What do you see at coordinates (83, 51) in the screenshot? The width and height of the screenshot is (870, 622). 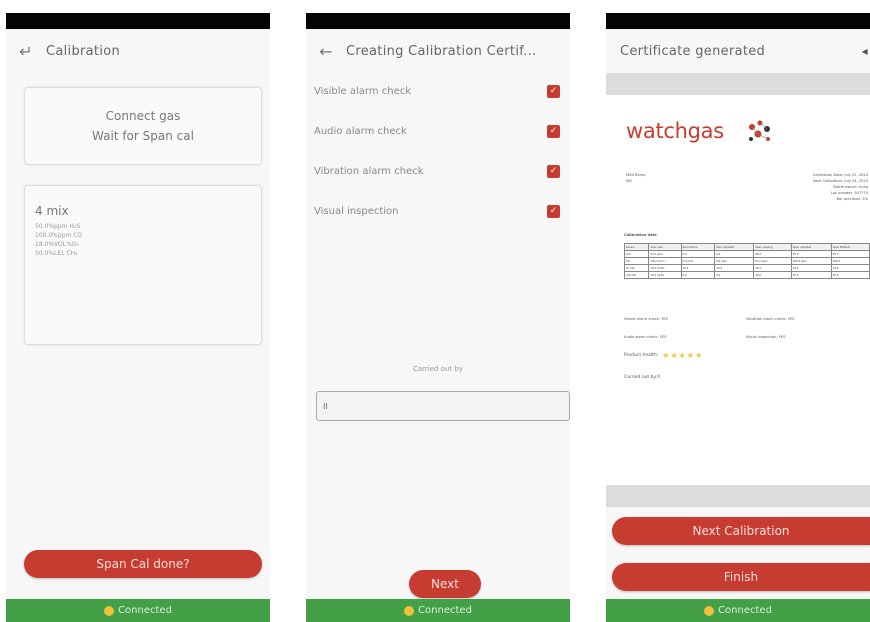 I see `page-title: Calibration` at bounding box center [83, 51].